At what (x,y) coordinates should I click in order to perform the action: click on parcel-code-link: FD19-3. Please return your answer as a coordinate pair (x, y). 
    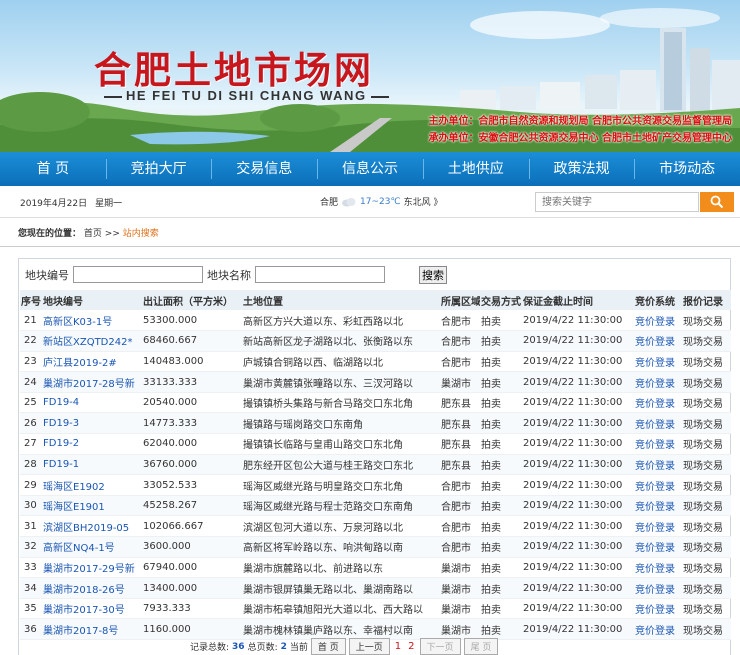
    Looking at the image, I should click on (92, 423).